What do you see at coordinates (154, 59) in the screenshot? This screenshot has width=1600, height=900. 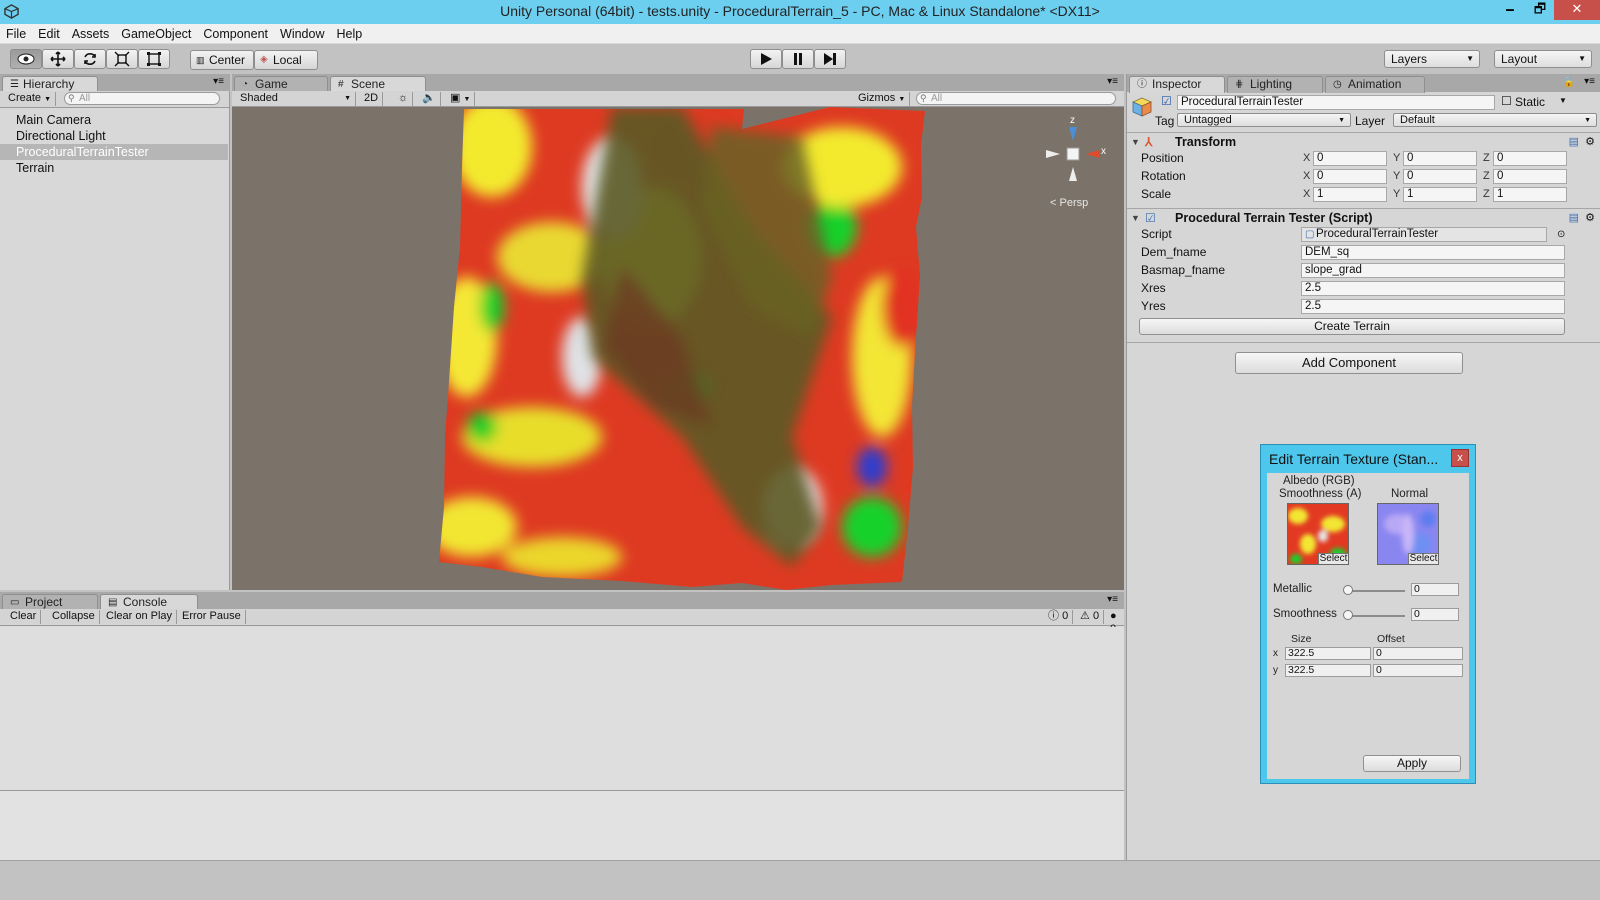 I see `rect-tool-button` at bounding box center [154, 59].